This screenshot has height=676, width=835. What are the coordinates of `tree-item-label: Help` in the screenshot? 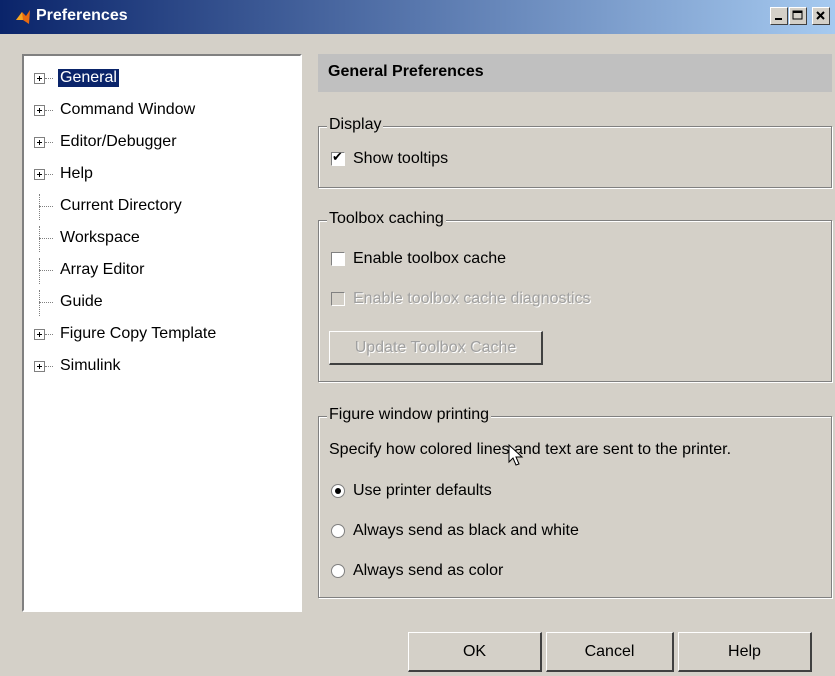 It's located at (76, 173).